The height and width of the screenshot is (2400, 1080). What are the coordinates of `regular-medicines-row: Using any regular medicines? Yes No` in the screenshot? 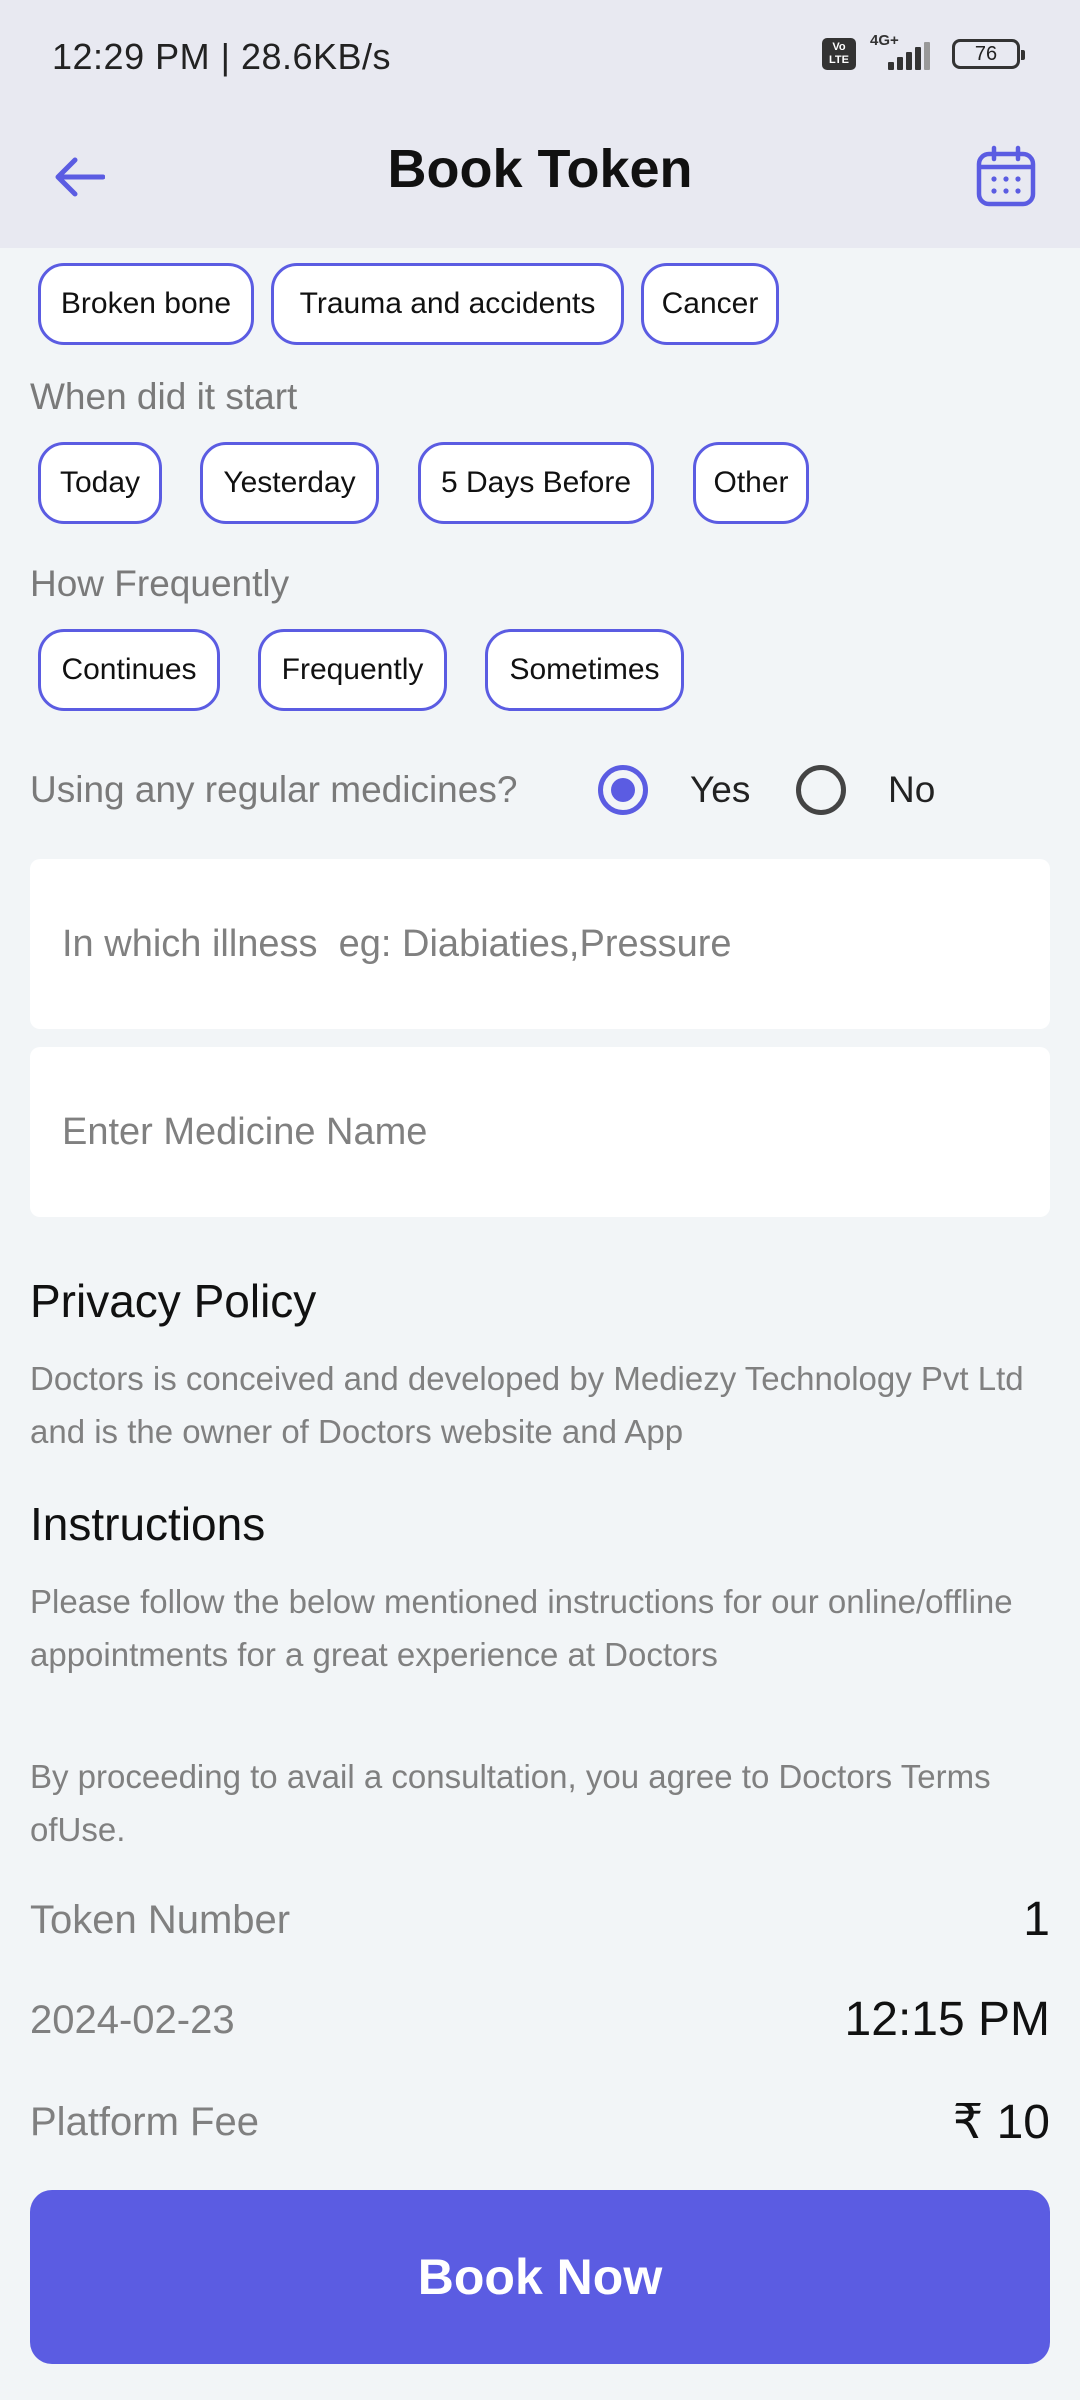 It's located at (550, 795).